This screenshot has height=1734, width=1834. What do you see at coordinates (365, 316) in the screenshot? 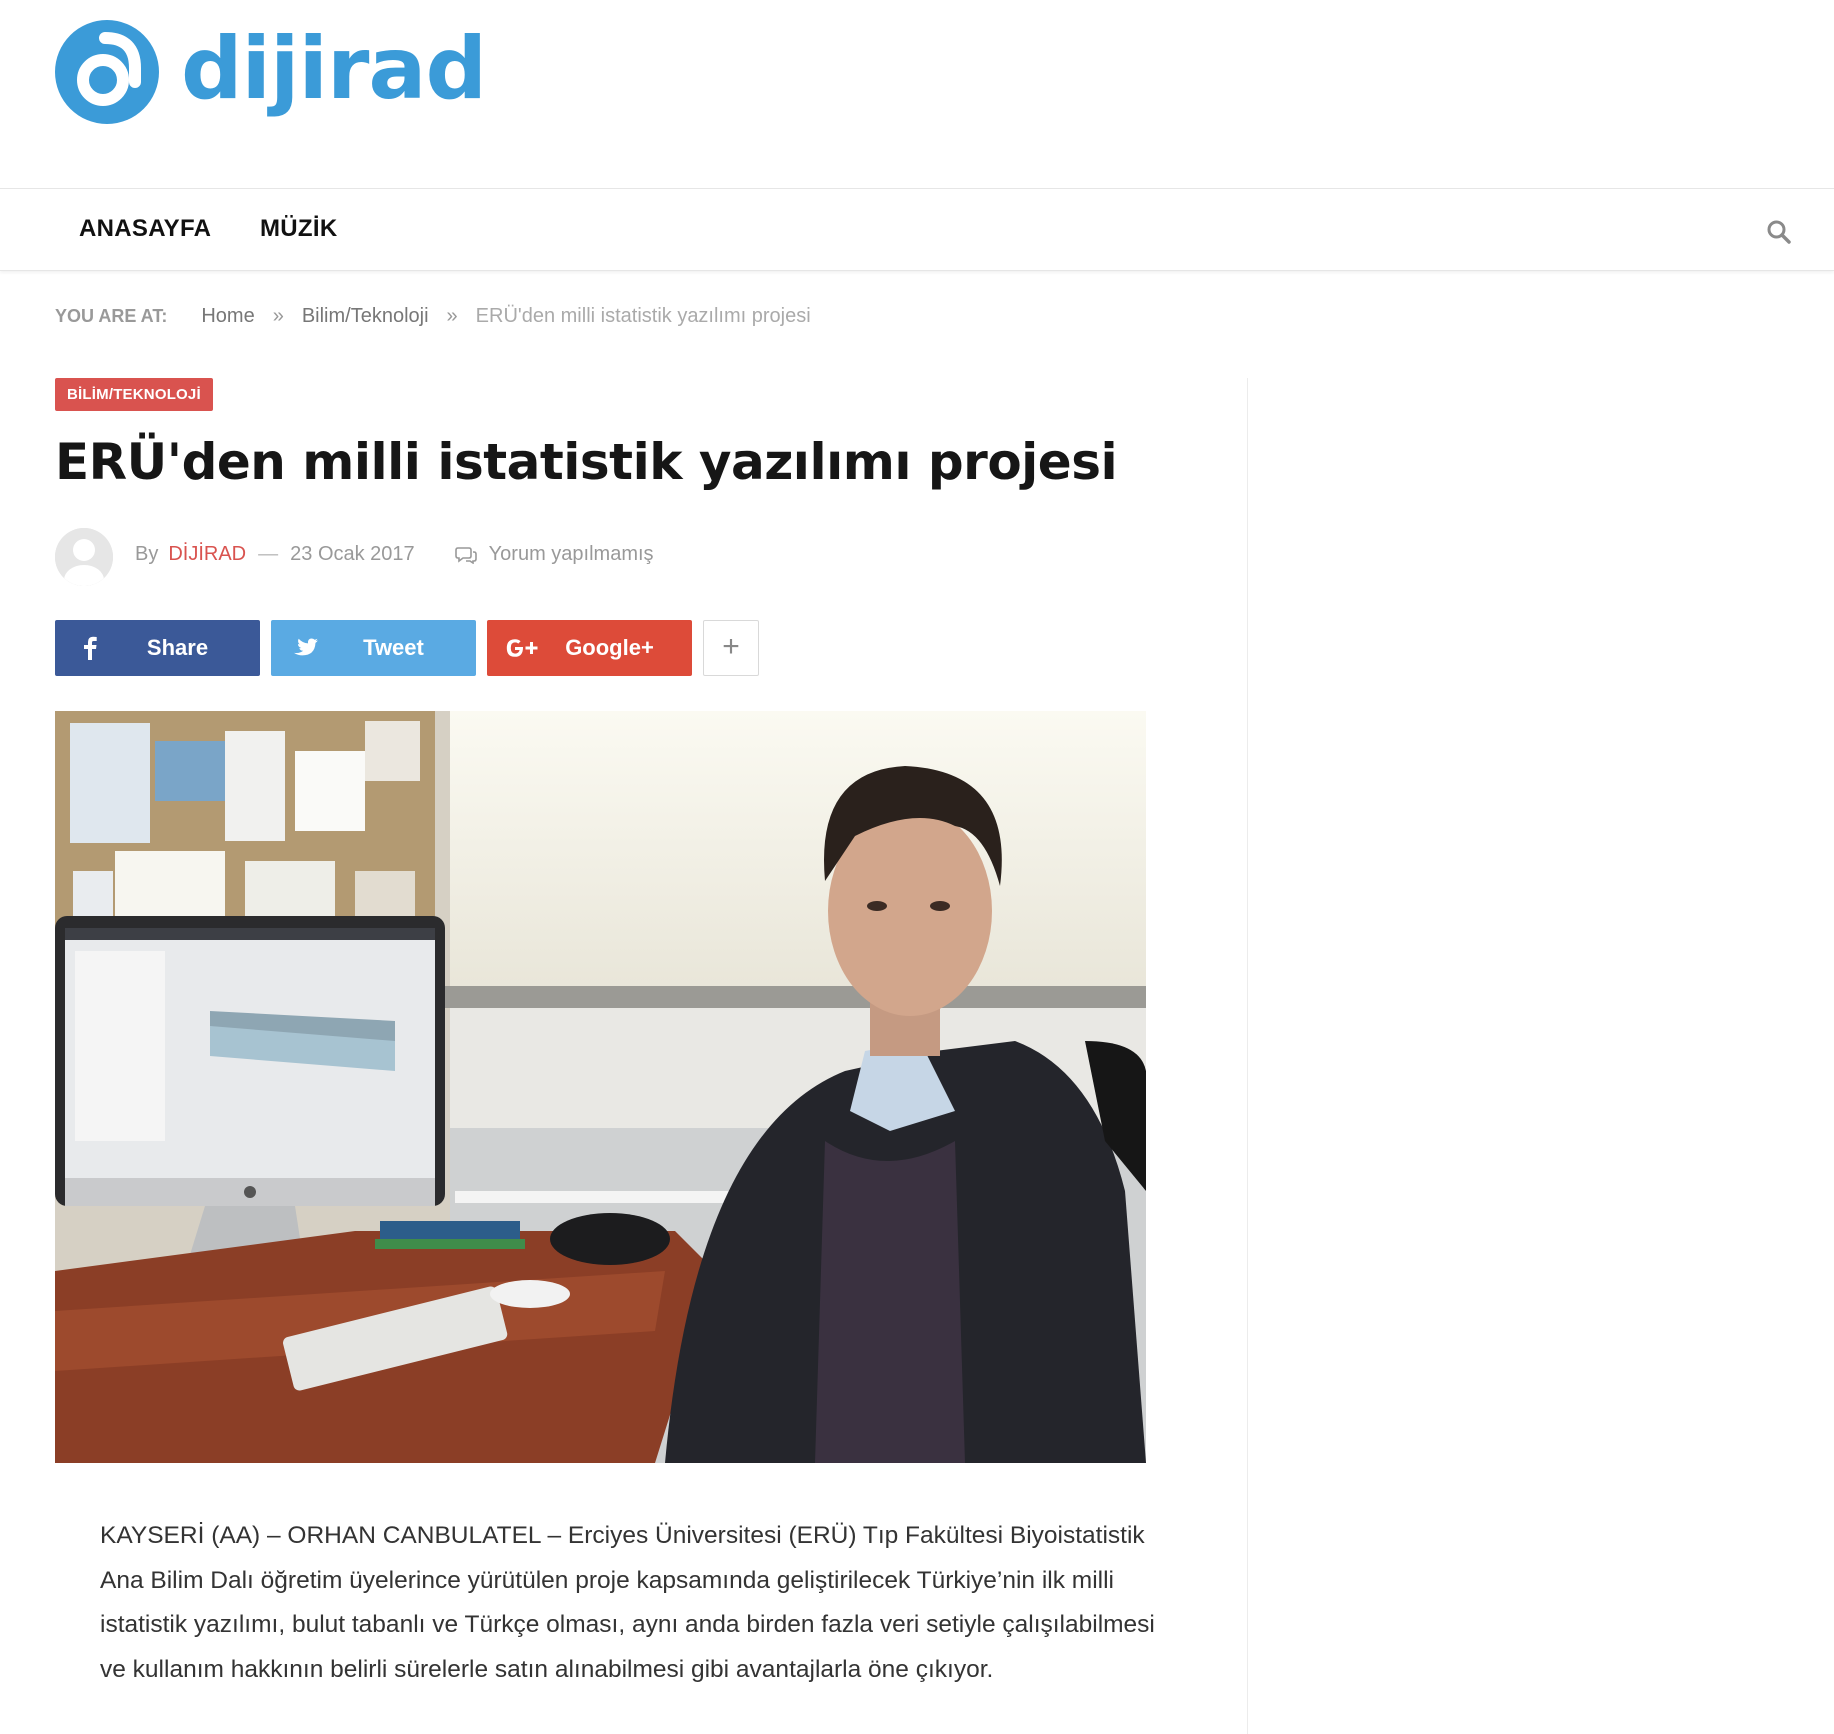
I see `breadcrumb-category: Bilim/Teknoloji` at bounding box center [365, 316].